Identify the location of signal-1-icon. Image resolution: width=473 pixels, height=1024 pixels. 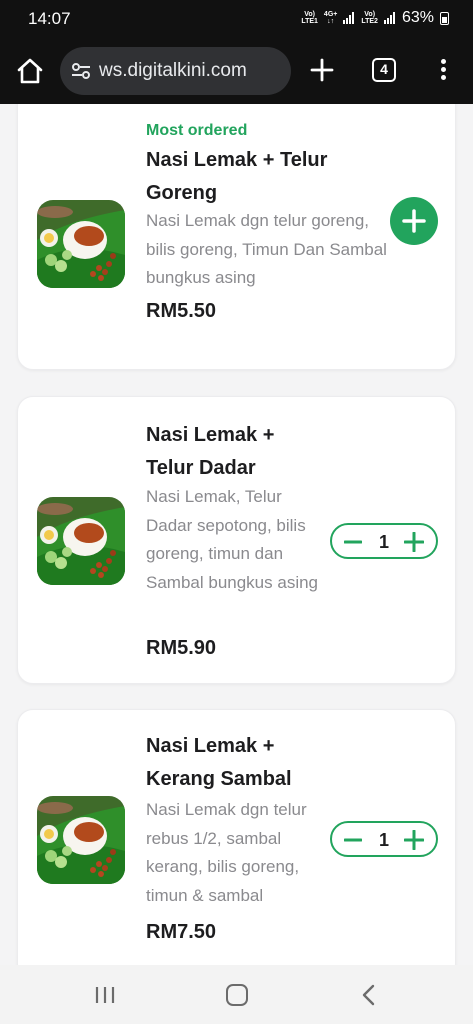
(349, 18).